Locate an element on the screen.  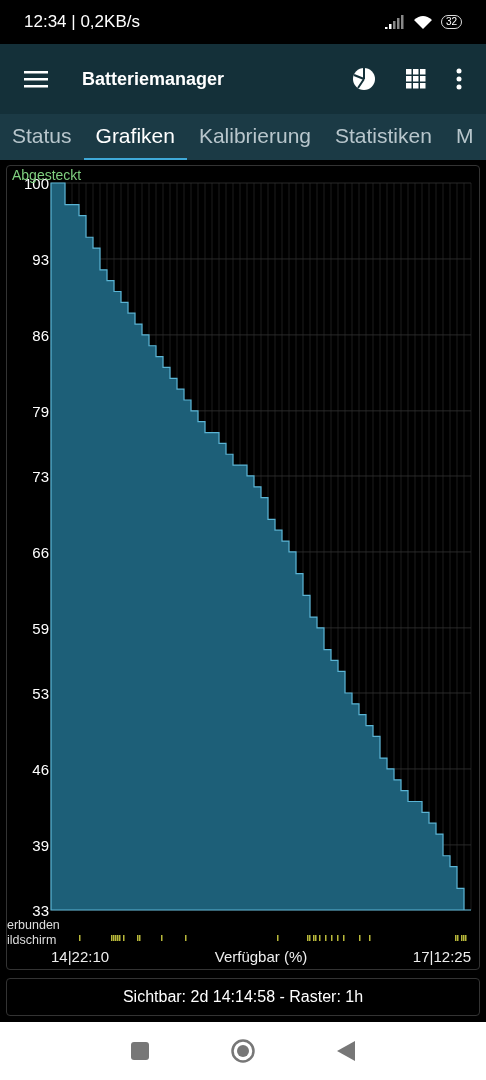
x-axis-title: Verfügbar (%) is located at coordinates (261, 957).